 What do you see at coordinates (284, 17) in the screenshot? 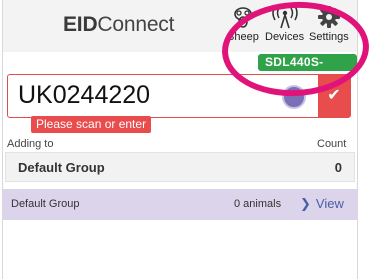
I see `antenna-icon` at bounding box center [284, 17].